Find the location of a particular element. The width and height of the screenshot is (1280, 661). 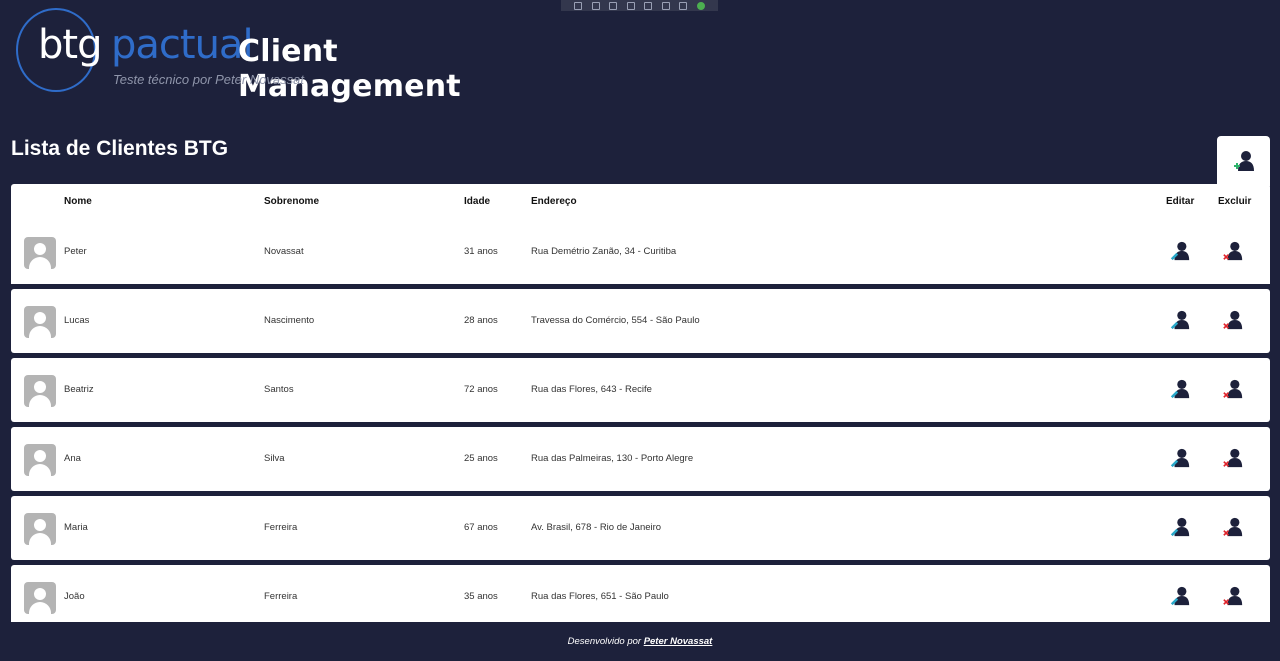

cell-nome: Ana is located at coordinates (72, 458).